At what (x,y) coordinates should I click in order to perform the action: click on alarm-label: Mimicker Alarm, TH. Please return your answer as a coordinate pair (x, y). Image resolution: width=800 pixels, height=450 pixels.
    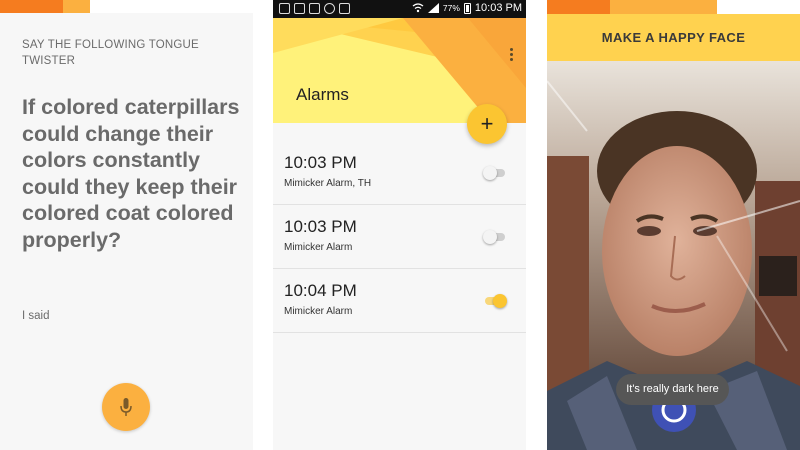
    Looking at the image, I should click on (328, 183).